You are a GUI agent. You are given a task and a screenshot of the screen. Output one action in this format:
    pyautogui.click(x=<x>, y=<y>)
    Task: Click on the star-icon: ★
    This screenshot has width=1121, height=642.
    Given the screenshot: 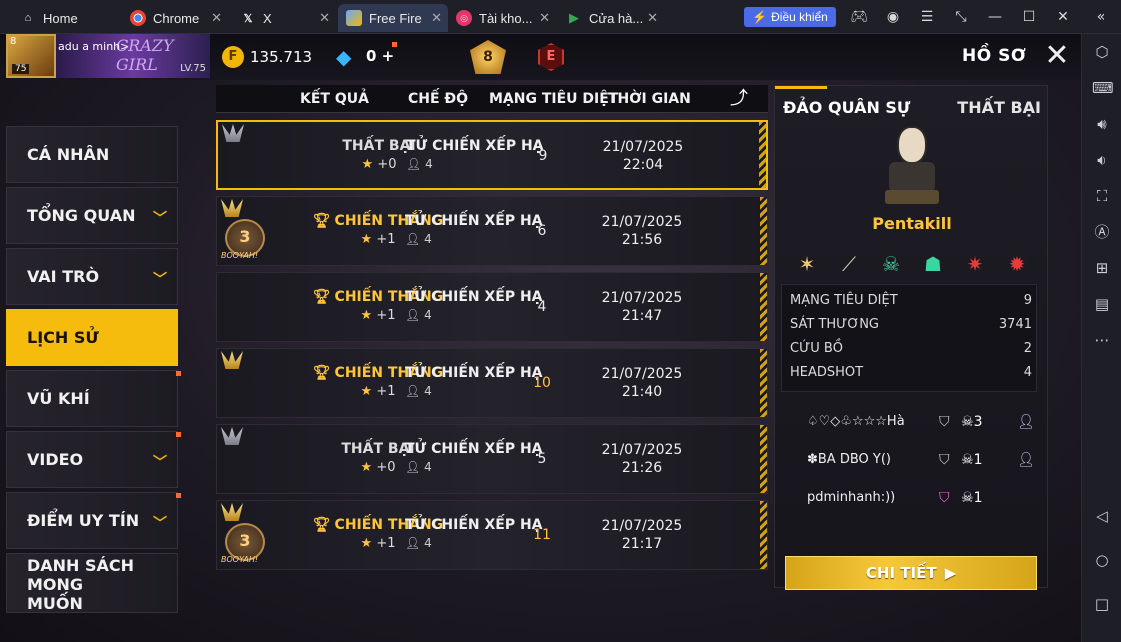 What is the action you would take?
    pyautogui.click(x=366, y=315)
    